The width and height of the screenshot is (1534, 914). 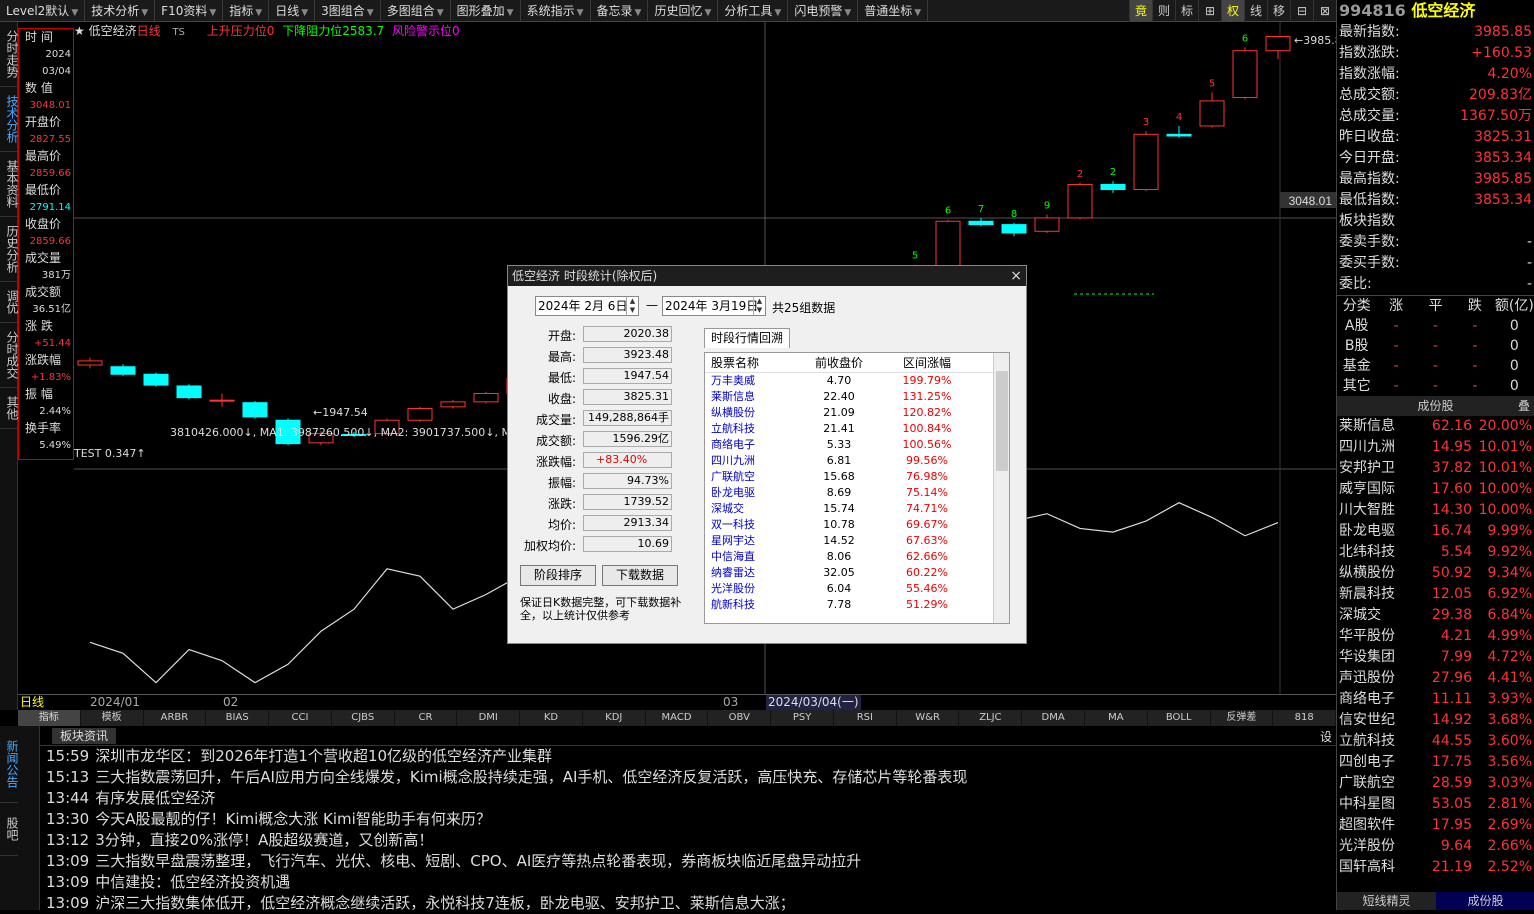 What do you see at coordinates (426, 718) in the screenshot?
I see `indicator-tab-6: CR` at bounding box center [426, 718].